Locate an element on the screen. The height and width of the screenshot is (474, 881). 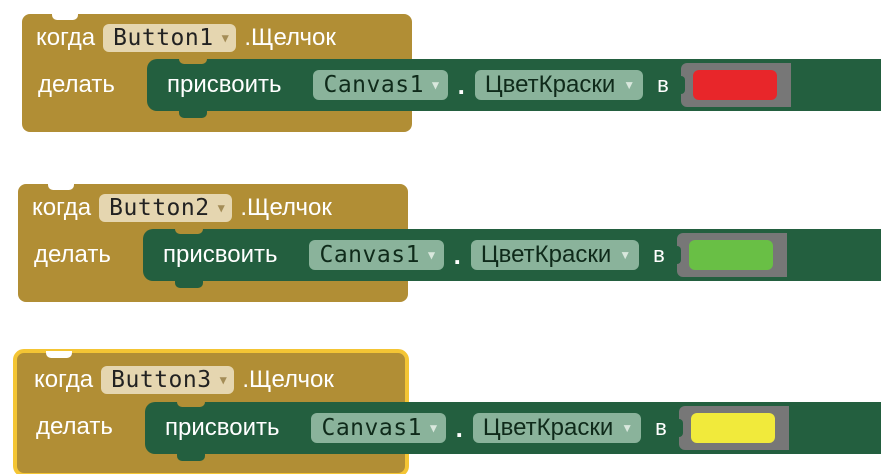
component-dropdown: Button2 ▼ is located at coordinates (166, 208).